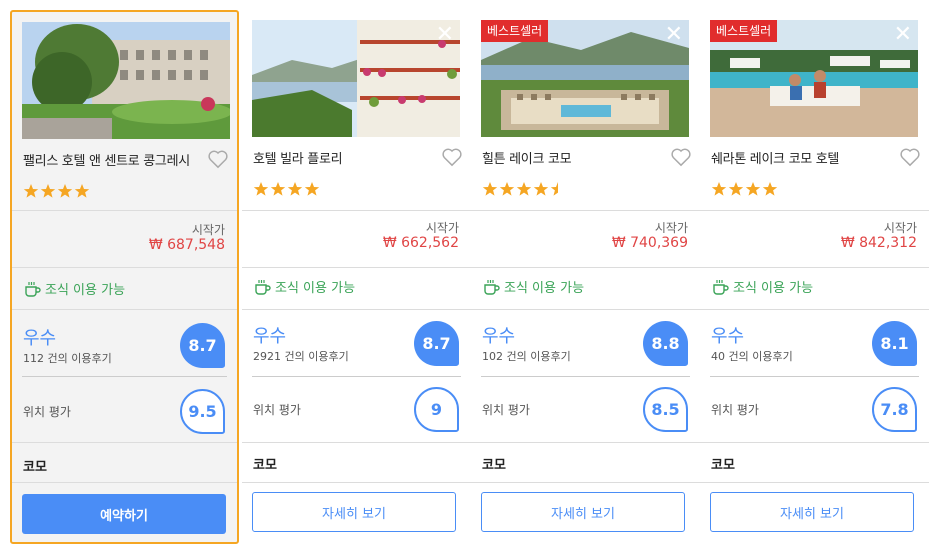 The image size is (929, 556). What do you see at coordinates (665, 409) in the screenshot?
I see `location-score-badge: 8.5` at bounding box center [665, 409].